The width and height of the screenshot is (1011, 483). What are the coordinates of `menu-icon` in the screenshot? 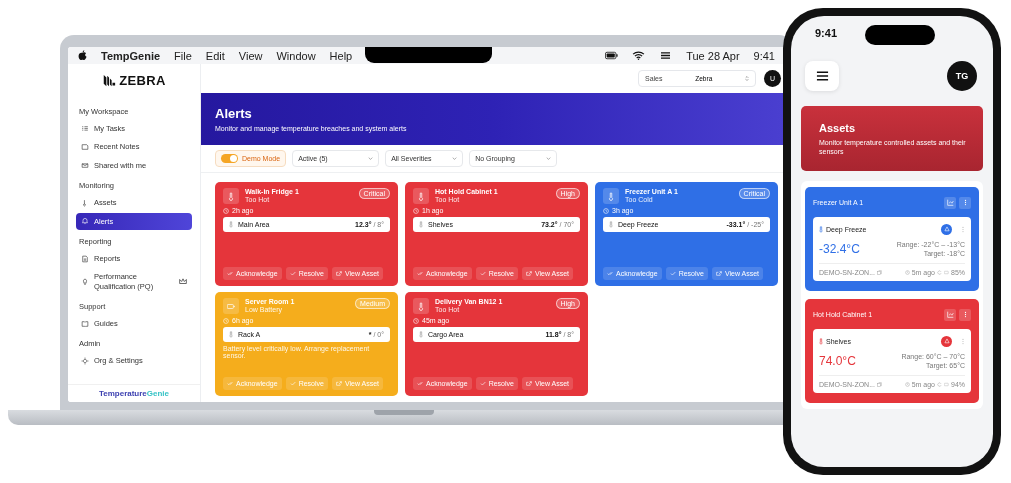 It's located at (822, 76).